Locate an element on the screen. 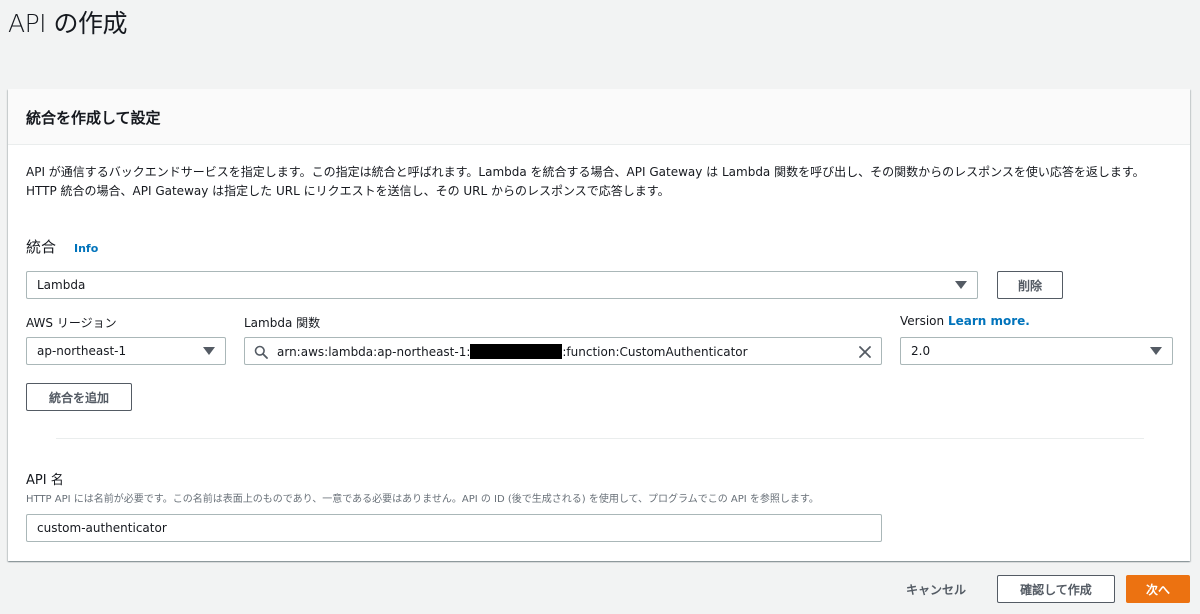 The height and width of the screenshot is (614, 1200). remove-button: 削除 is located at coordinates (1030, 285).